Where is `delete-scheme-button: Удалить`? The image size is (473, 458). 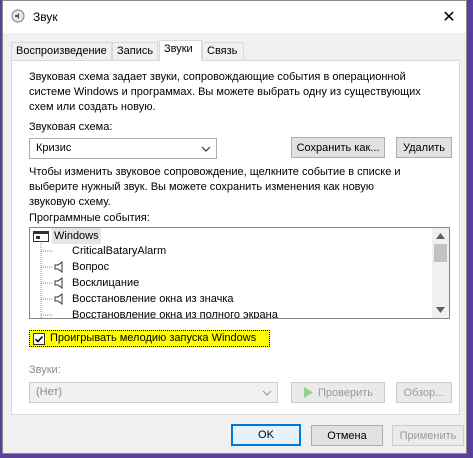 delete-scheme-button: Удалить is located at coordinates (424, 147).